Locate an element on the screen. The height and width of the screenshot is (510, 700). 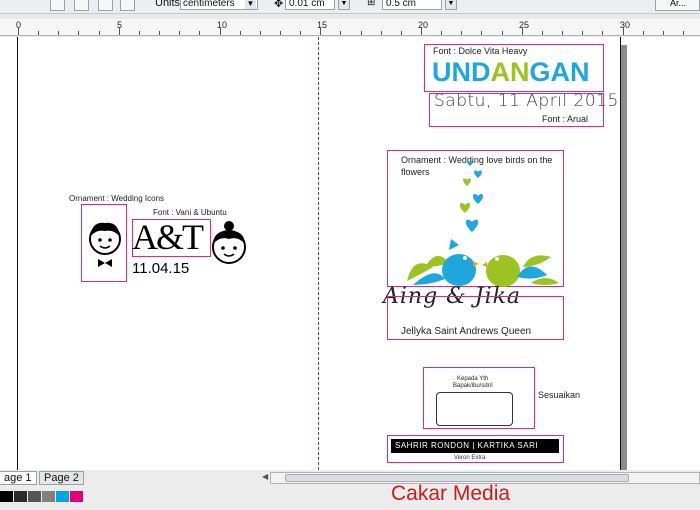
date-font-label: Font : Arual is located at coordinates (565, 119).